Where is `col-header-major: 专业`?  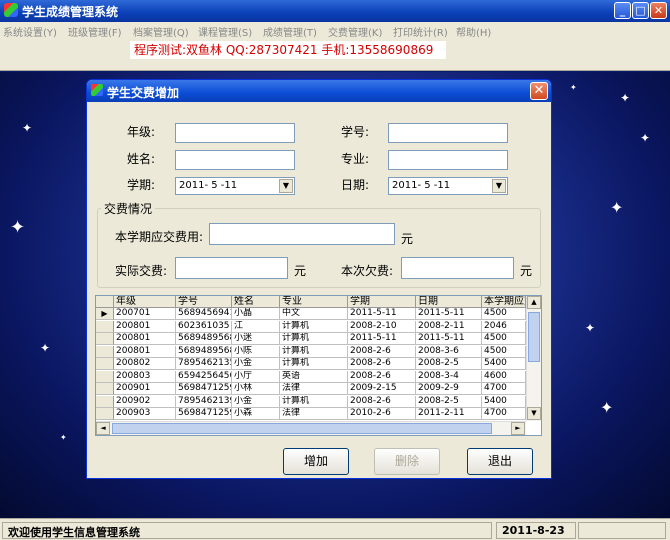
col-header-major: 专业 is located at coordinates (314, 302).